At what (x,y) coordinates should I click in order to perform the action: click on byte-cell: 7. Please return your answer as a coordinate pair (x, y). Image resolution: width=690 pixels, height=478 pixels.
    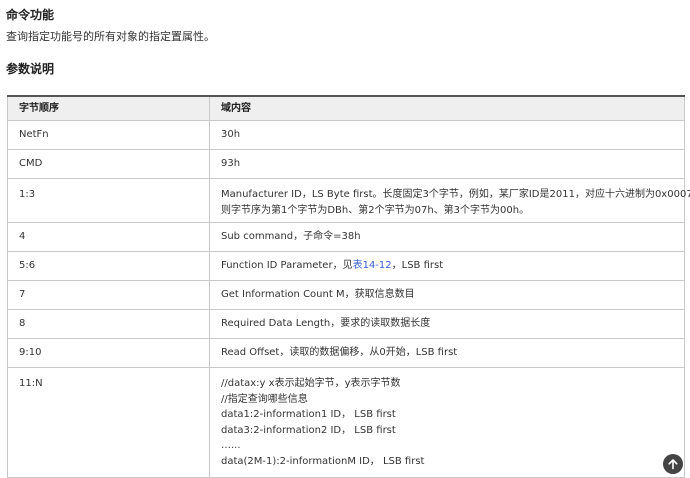
    Looking at the image, I should click on (108, 295).